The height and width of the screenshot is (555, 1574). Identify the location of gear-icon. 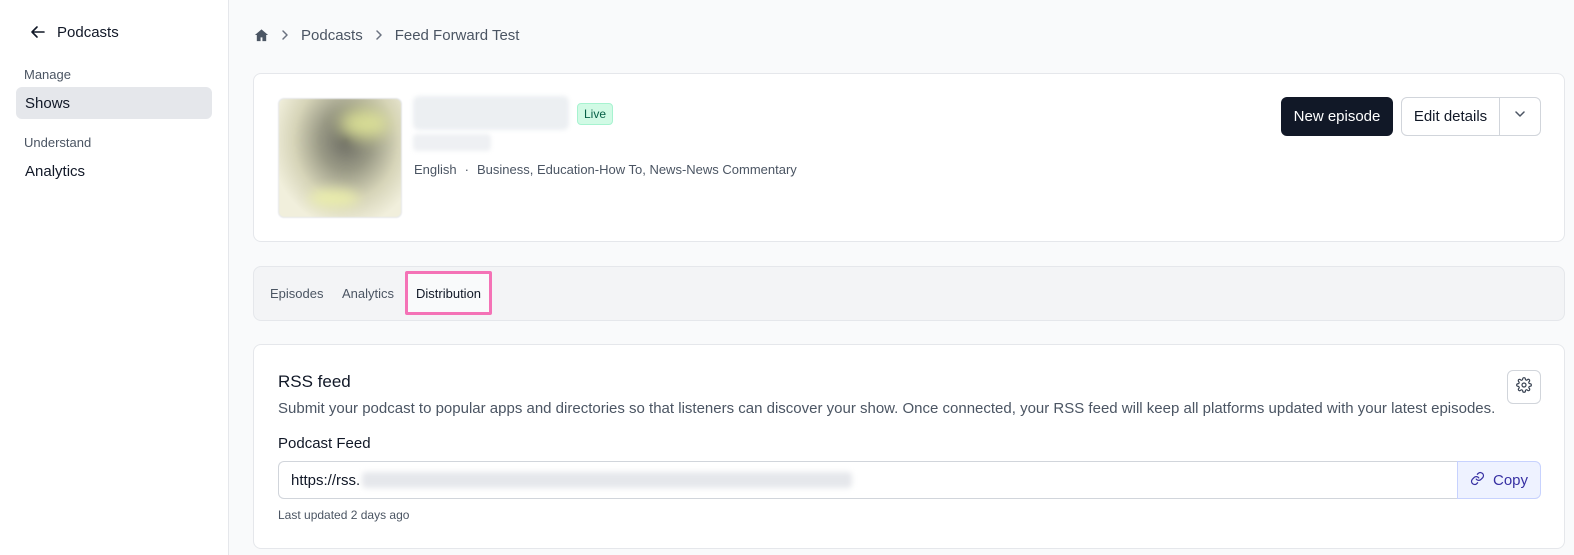
(1524, 387).